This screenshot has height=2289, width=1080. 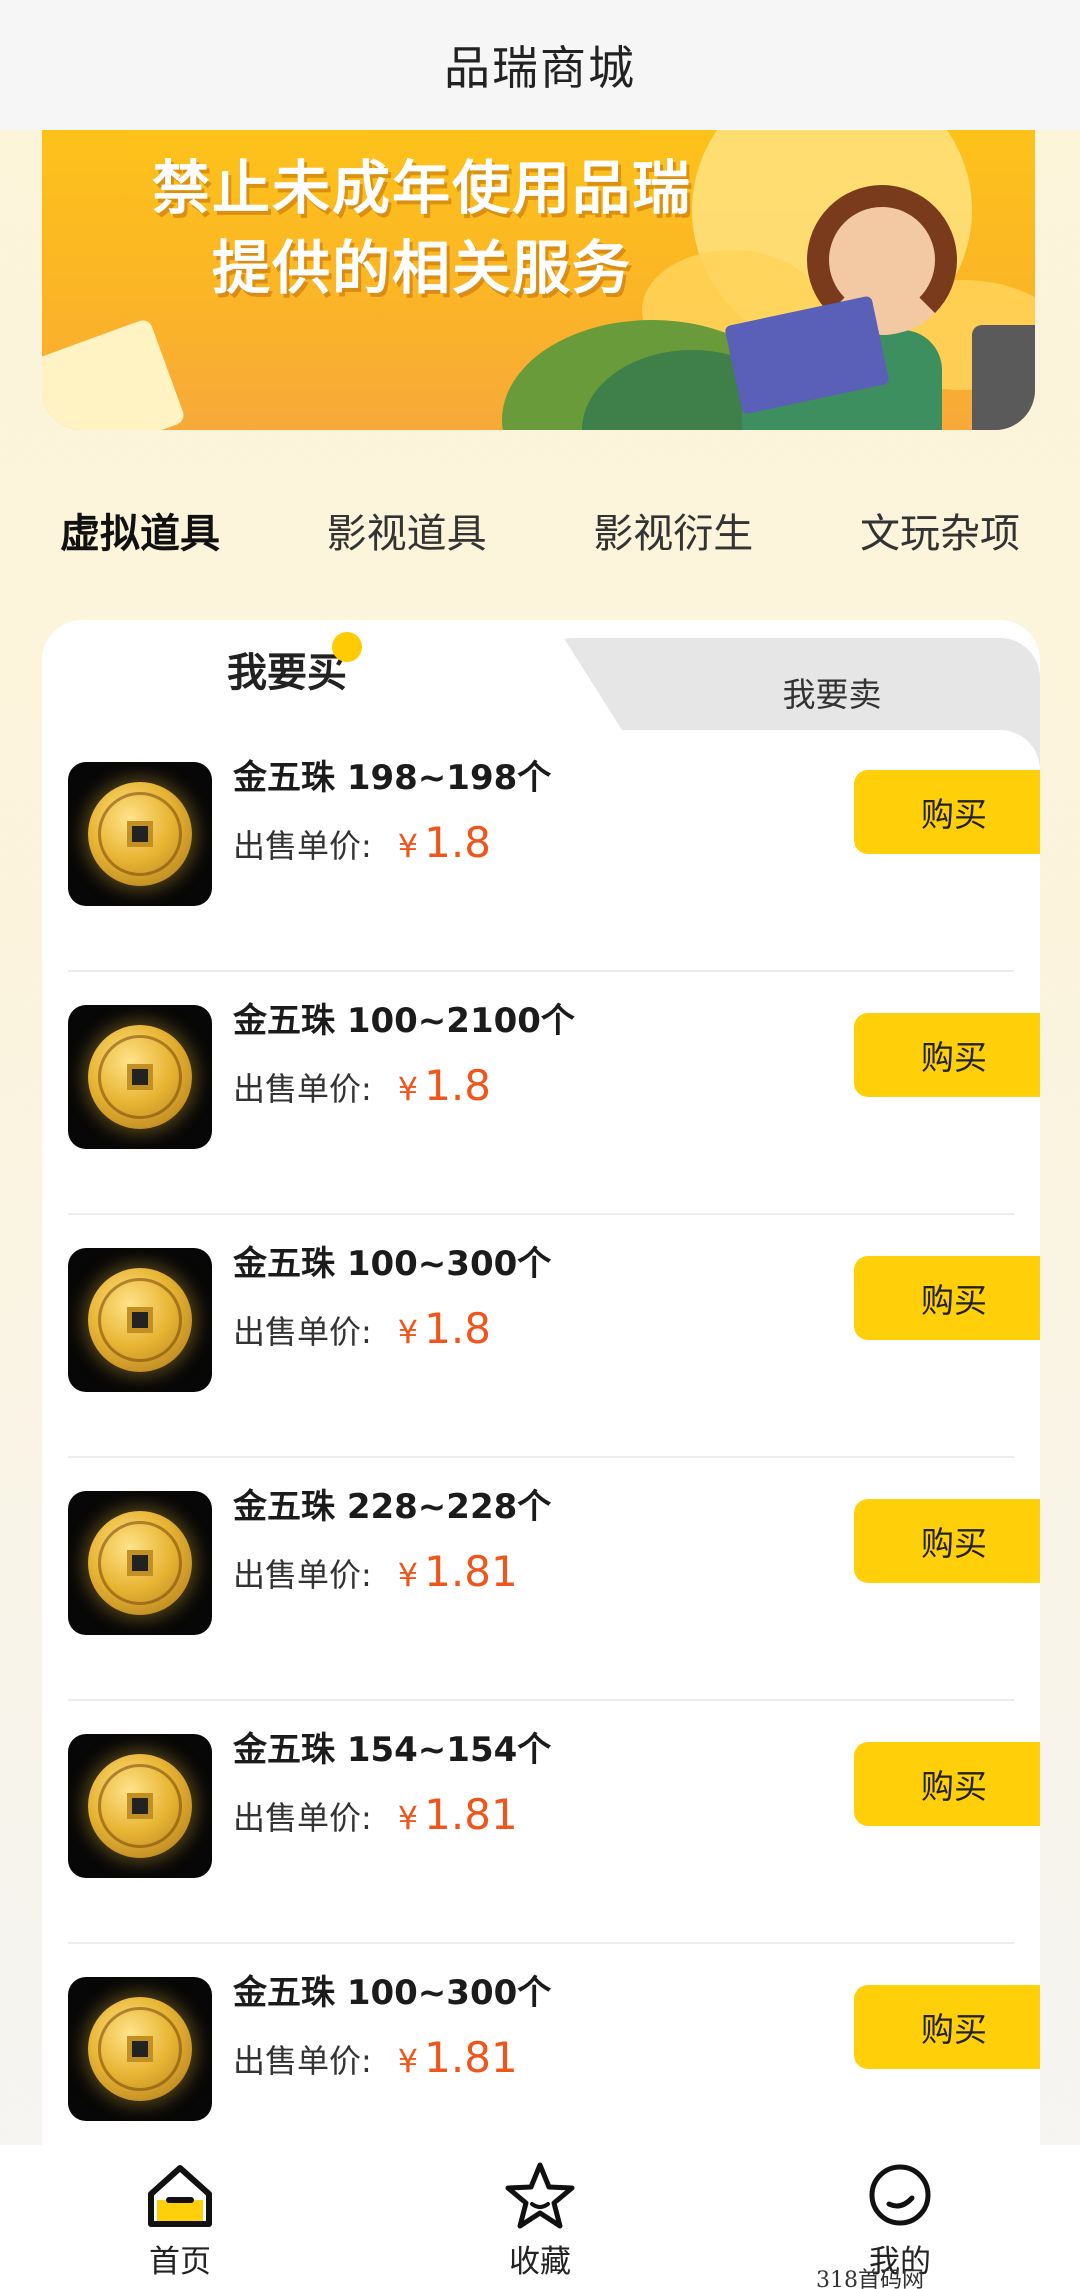 What do you see at coordinates (540, 530) in the screenshot?
I see `category-tabs: 虚拟道具 影视道具 影视衍生 文玩杂项` at bounding box center [540, 530].